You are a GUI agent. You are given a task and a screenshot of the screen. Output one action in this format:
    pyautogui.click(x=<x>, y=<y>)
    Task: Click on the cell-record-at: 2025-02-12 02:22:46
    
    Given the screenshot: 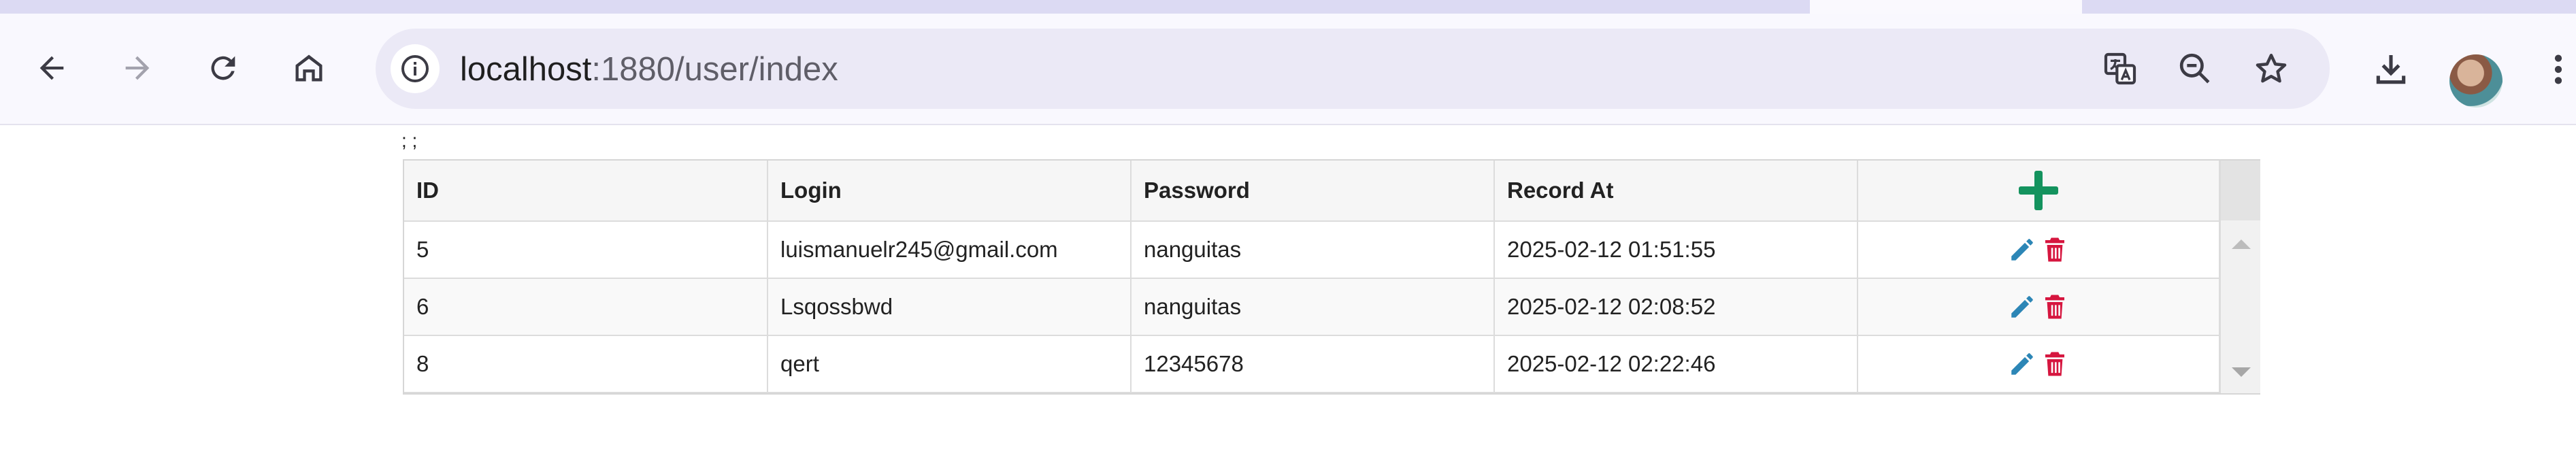 What is the action you would take?
    pyautogui.click(x=1676, y=364)
    